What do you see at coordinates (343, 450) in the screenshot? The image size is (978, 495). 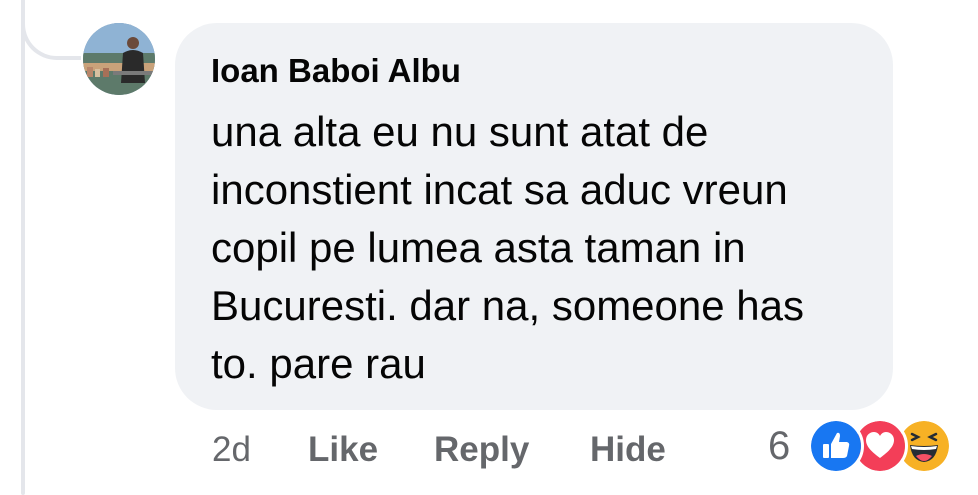 I see `like-button: Like` at bounding box center [343, 450].